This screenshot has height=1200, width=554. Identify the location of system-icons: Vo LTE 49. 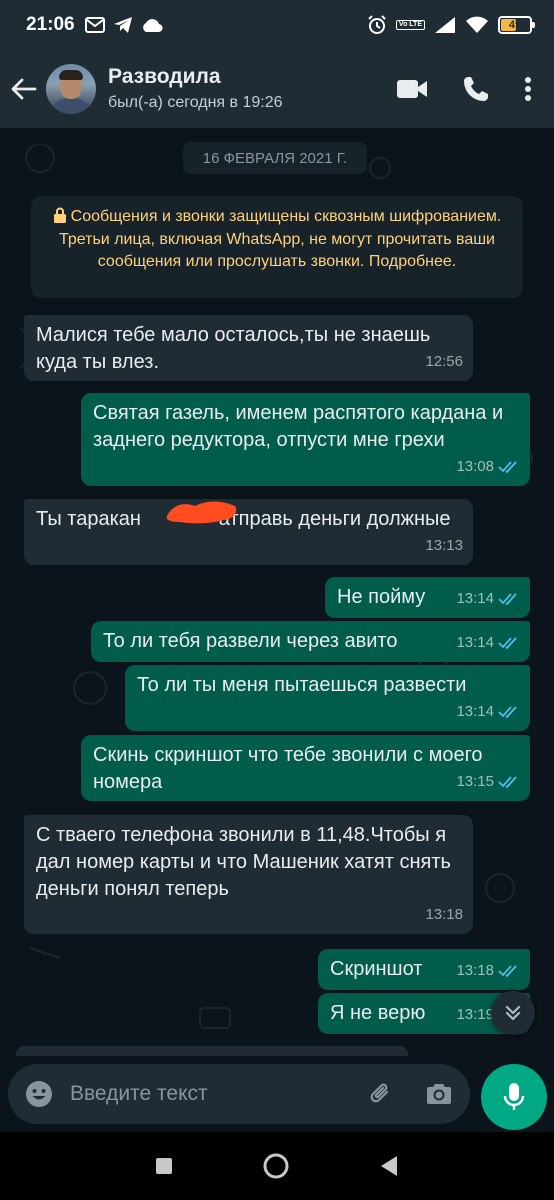
(451, 25).